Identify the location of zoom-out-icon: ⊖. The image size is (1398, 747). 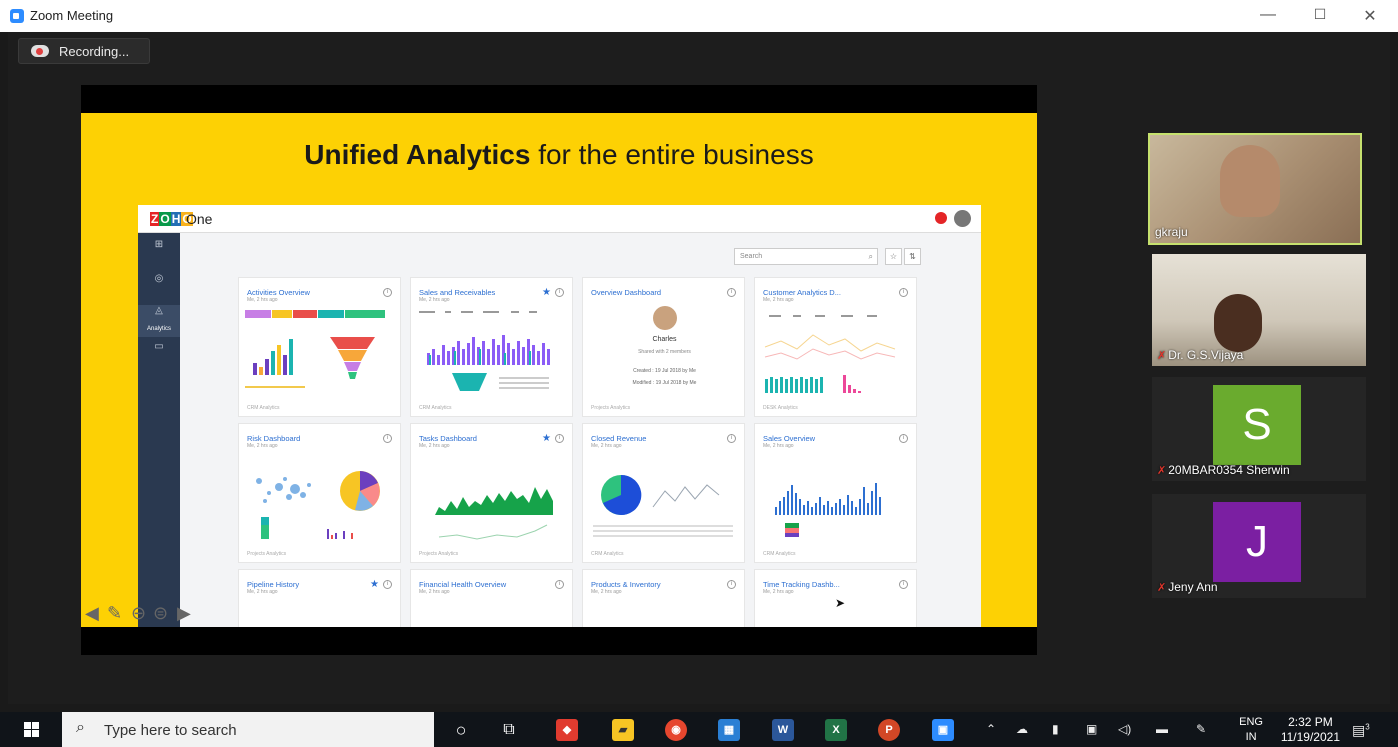
(138, 613).